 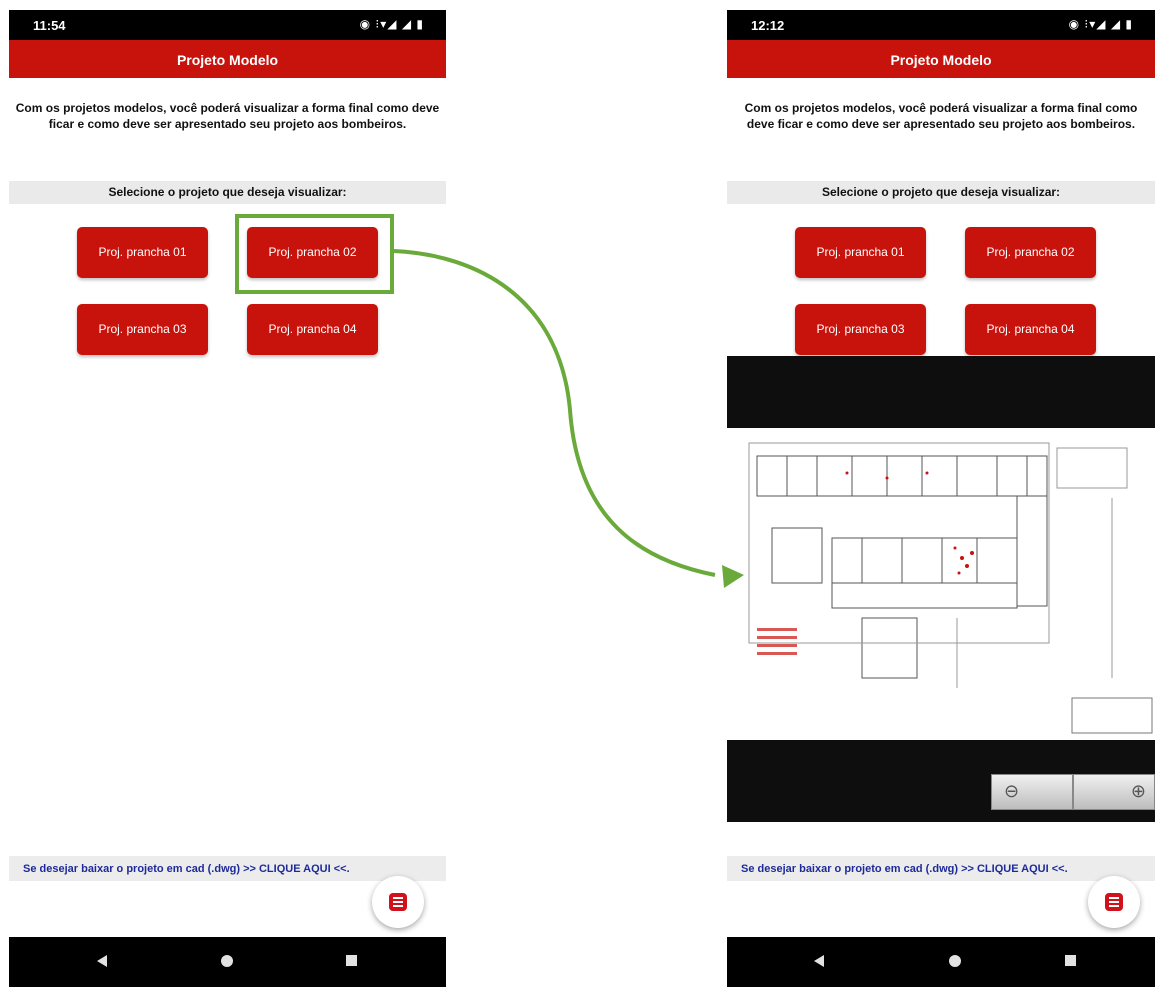 I want to click on arrow-path, so click(x=554, y=413).